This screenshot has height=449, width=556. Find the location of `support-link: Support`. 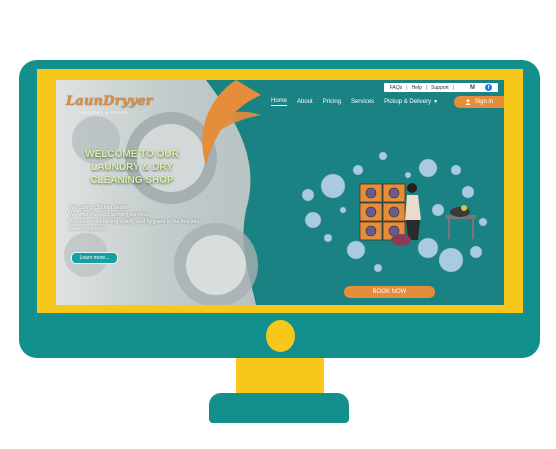

support-link: Support is located at coordinates (440, 88).